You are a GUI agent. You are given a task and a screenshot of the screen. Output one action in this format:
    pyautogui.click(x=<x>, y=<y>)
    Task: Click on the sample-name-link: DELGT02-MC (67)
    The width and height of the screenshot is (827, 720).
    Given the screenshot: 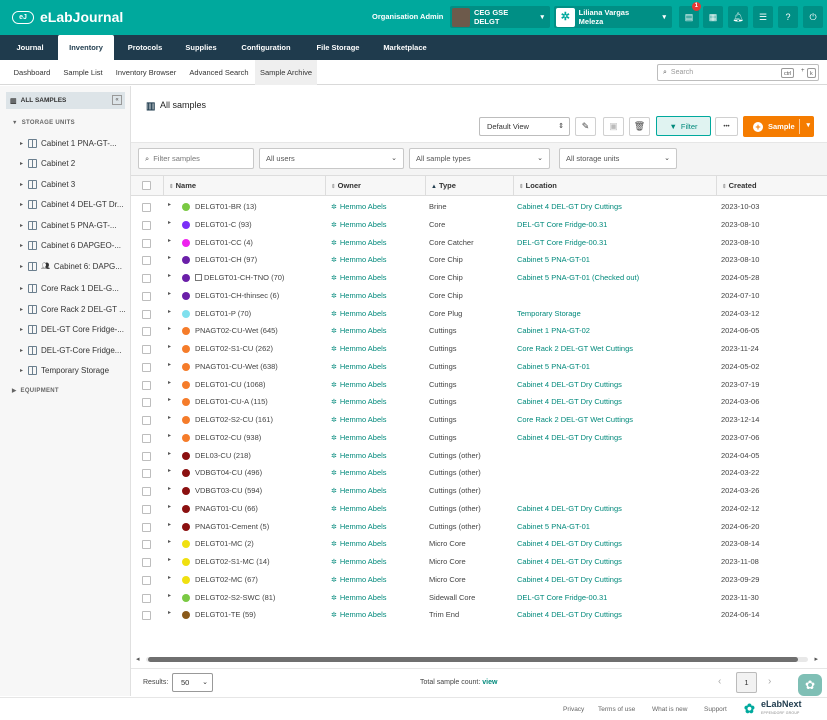 What is the action you would take?
    pyautogui.click(x=226, y=579)
    